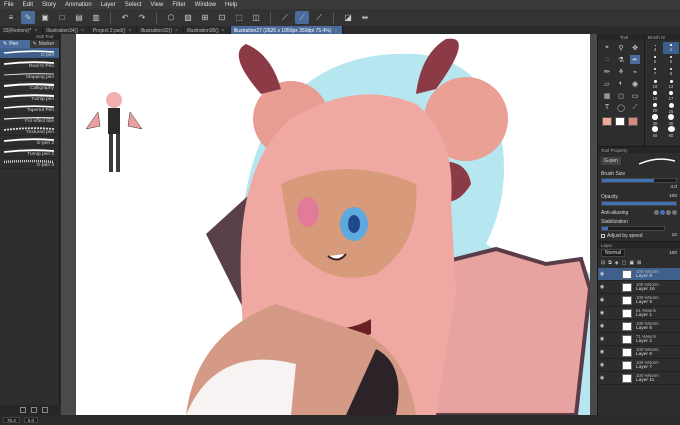 Image resolution: width=680 pixels, height=425 pixels. Describe the element at coordinates (28, 5) in the screenshot. I see `menu-edit: Edit` at that location.